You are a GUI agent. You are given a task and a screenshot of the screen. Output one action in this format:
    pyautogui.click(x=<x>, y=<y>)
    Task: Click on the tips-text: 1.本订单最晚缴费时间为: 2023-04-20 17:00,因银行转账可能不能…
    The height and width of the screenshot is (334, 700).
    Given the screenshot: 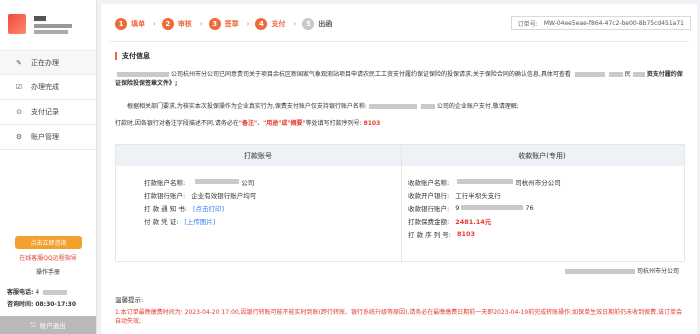 What is the action you would take?
    pyautogui.click(x=399, y=317)
    